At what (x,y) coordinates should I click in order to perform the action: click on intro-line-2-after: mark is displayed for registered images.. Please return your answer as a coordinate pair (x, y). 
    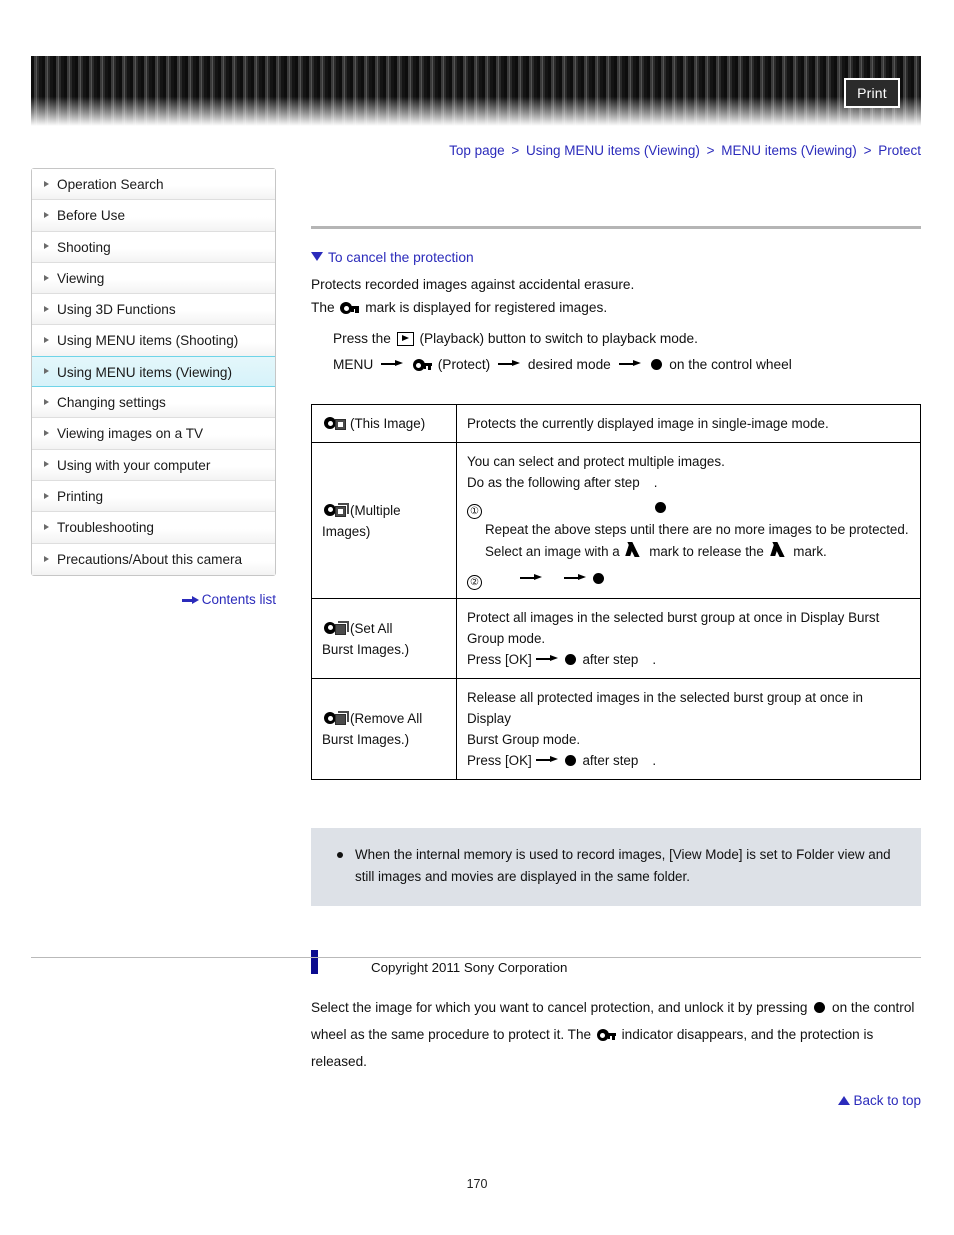
    Looking at the image, I should click on (486, 307).